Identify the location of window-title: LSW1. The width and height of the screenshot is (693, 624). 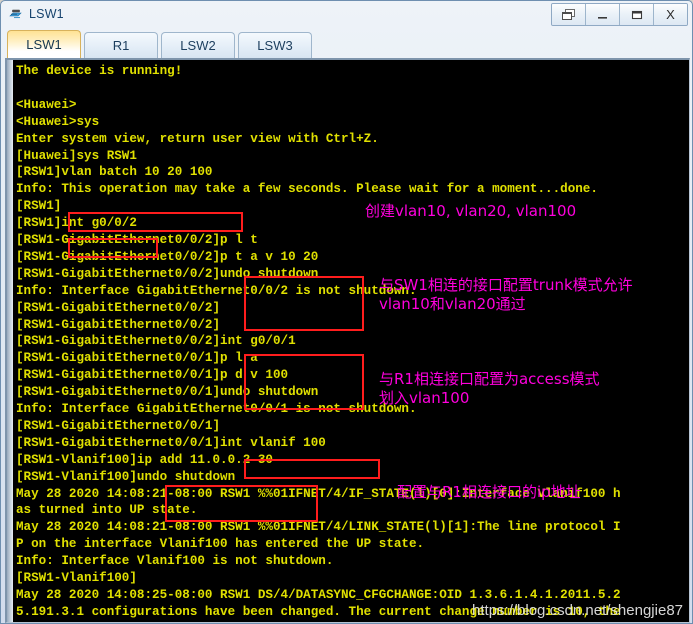
(46, 13).